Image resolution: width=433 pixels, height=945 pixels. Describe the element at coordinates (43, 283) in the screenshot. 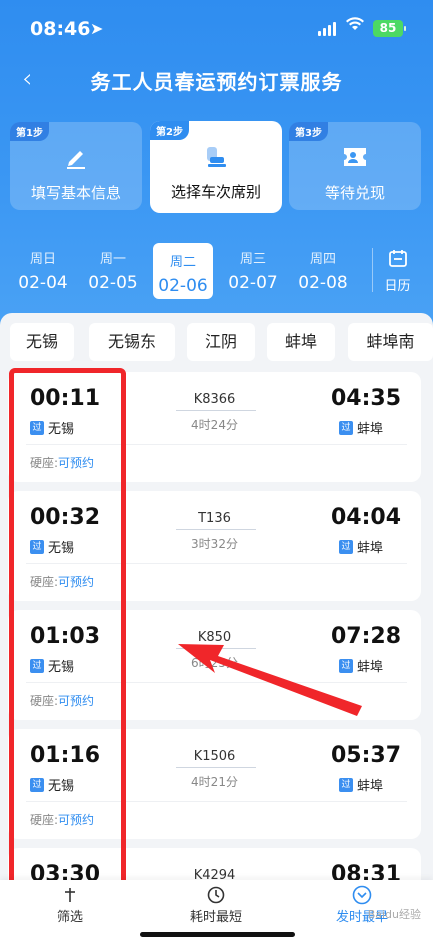

I see `date-value: 02-04` at that location.